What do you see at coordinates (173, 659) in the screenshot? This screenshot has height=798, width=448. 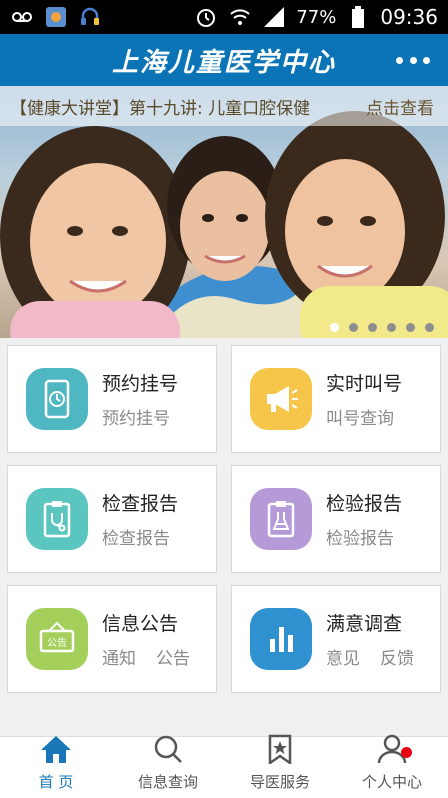 I see `card-subtitle: 公告` at bounding box center [173, 659].